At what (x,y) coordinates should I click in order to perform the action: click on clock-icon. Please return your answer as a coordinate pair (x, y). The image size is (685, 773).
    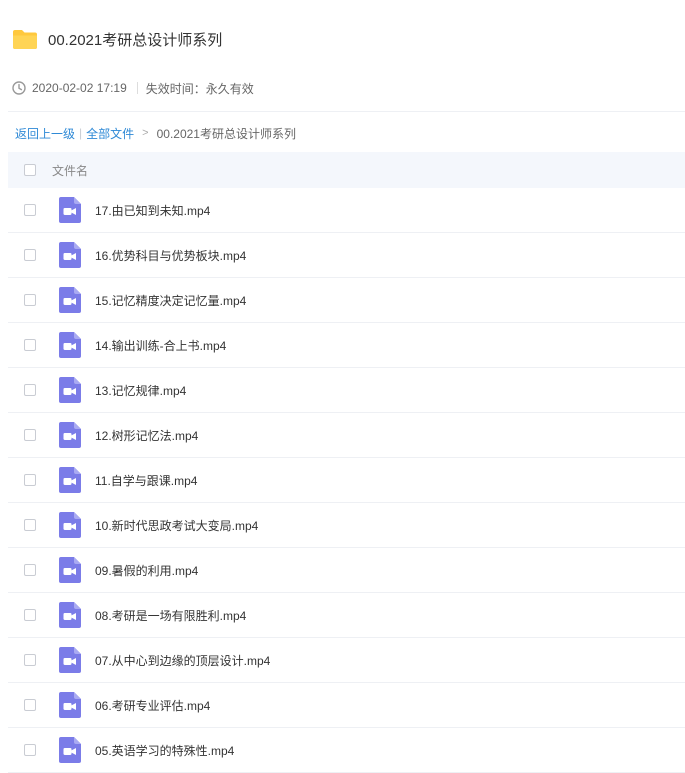
    Looking at the image, I should click on (19, 88).